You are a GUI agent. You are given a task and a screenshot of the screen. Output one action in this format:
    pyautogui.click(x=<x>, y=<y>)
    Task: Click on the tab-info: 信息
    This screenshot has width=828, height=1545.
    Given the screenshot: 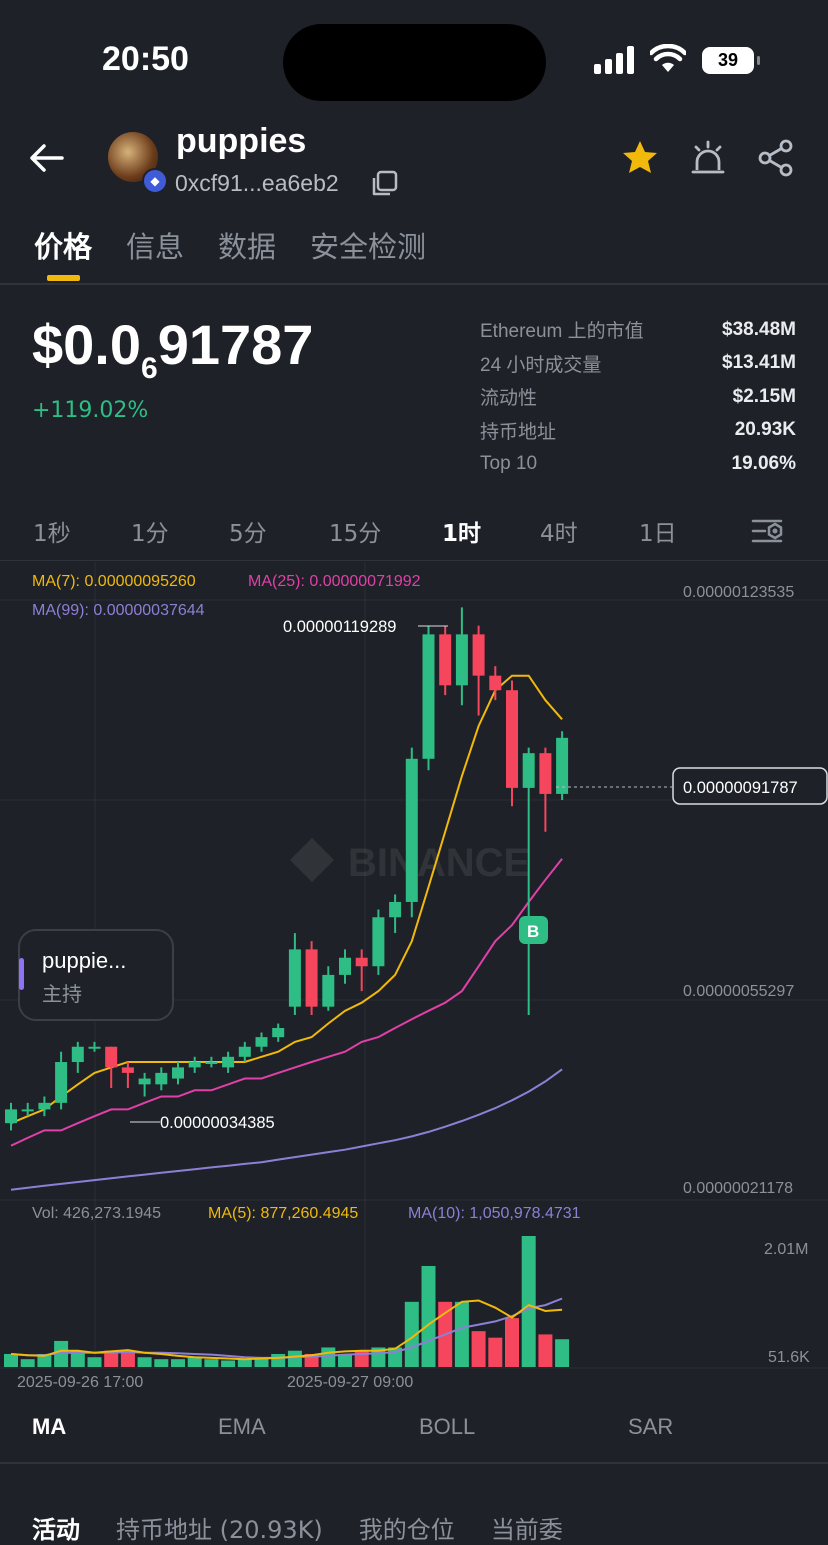 What is the action you would take?
    pyautogui.click(x=155, y=245)
    